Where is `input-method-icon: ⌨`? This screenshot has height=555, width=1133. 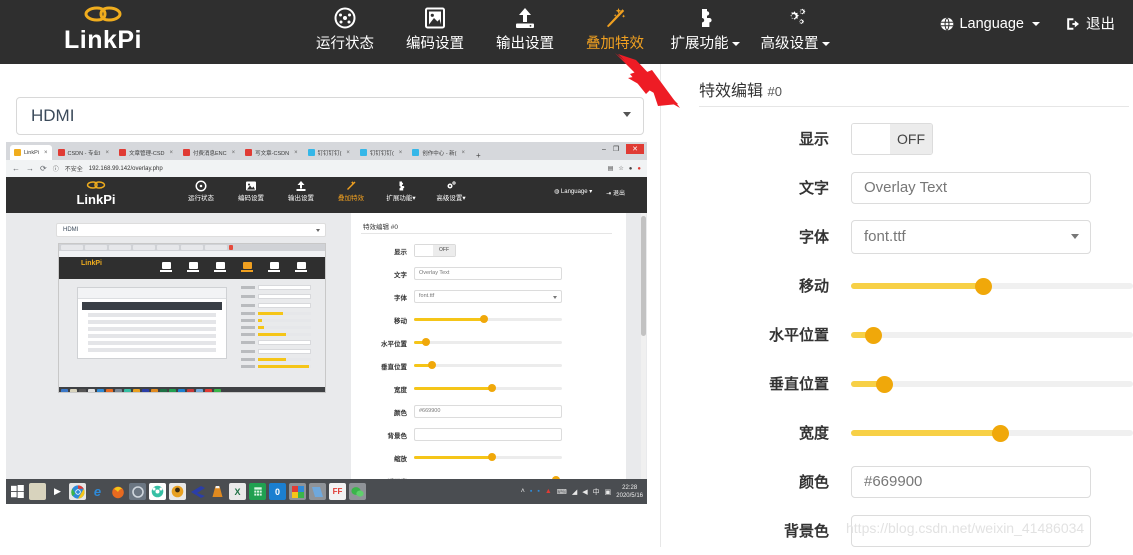
input-method-icon: ⌨ is located at coordinates (562, 492).